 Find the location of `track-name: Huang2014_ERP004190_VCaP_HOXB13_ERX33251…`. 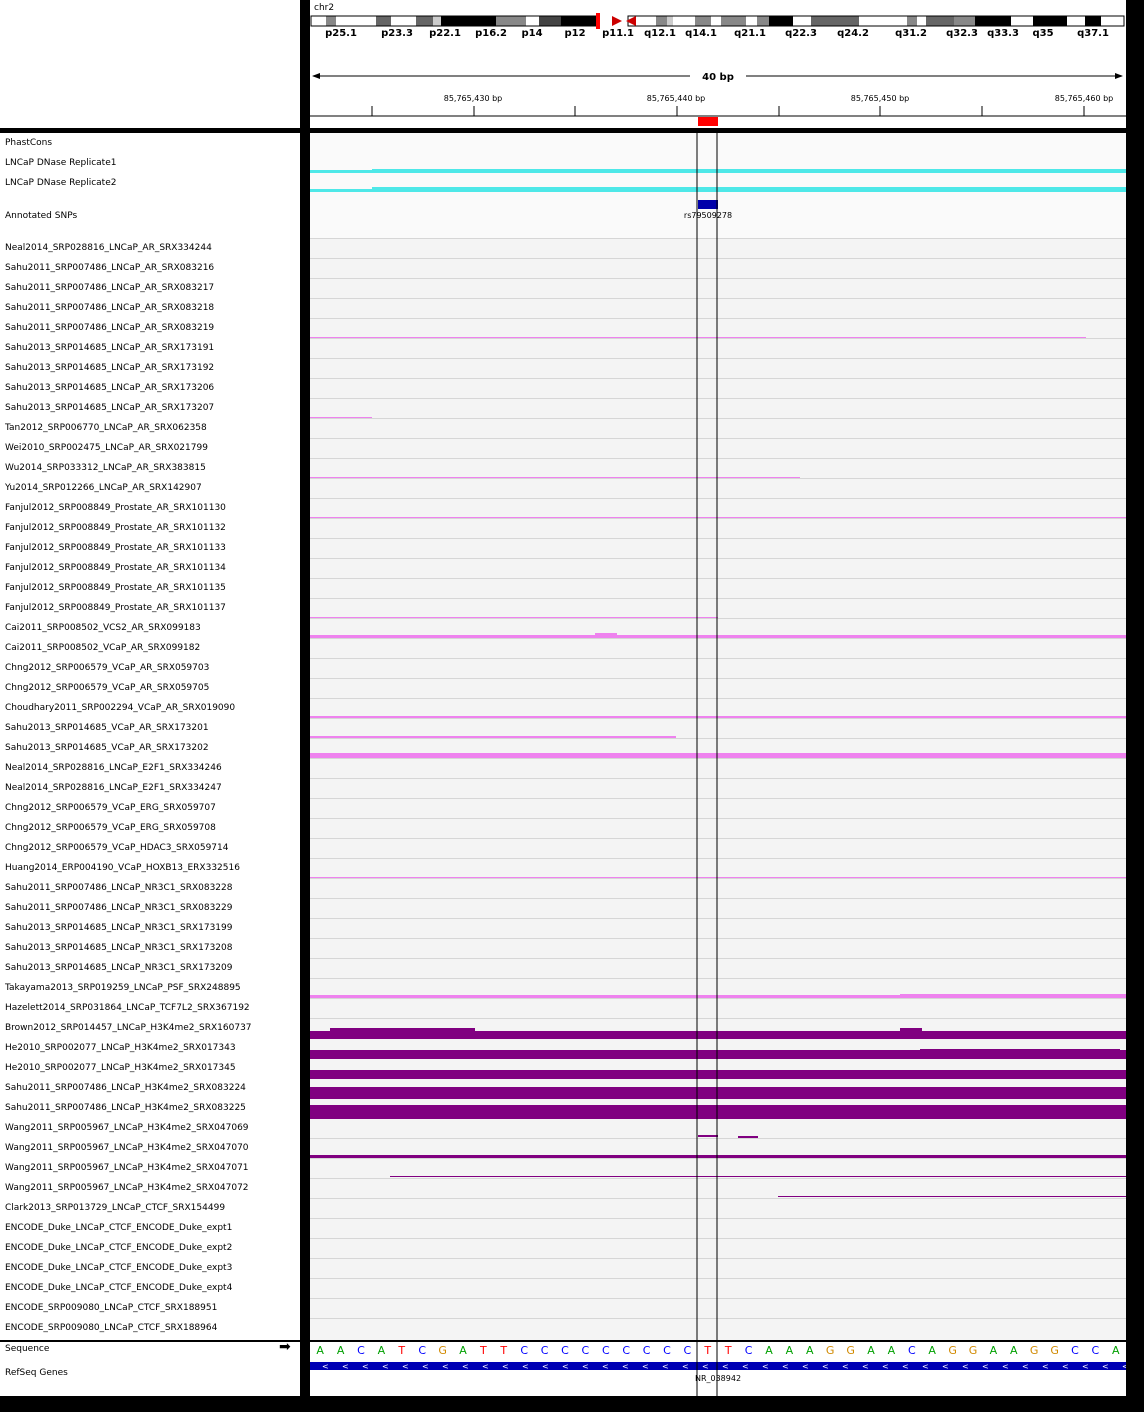

track-name: Huang2014_ERP004190_VCaP_HOXB13_ERX33251… is located at coordinates (122, 868).